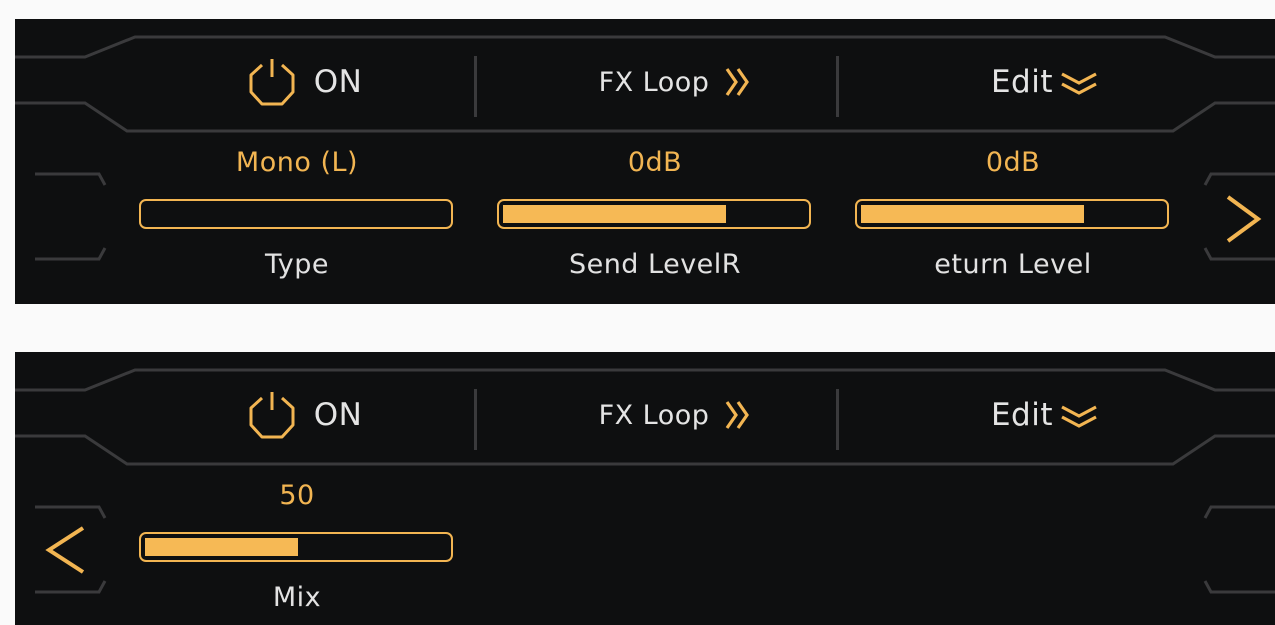 The image size is (1275, 625). I want to click on chevron-right-icon, so click(1247, 219).